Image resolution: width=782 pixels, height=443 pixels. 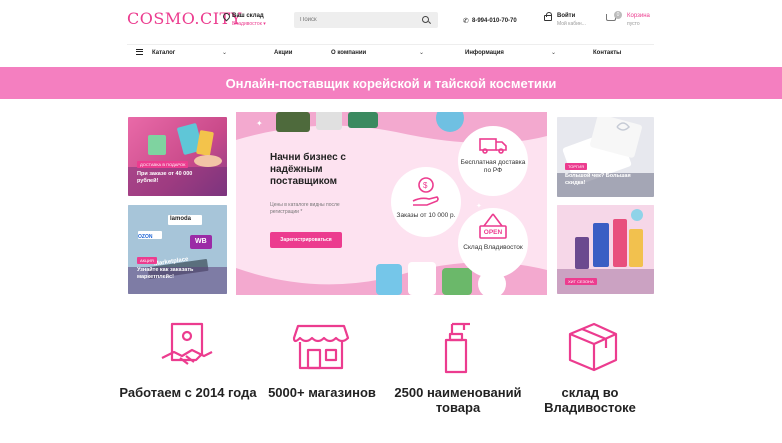 I want to click on search-box, so click(x=366, y=20).